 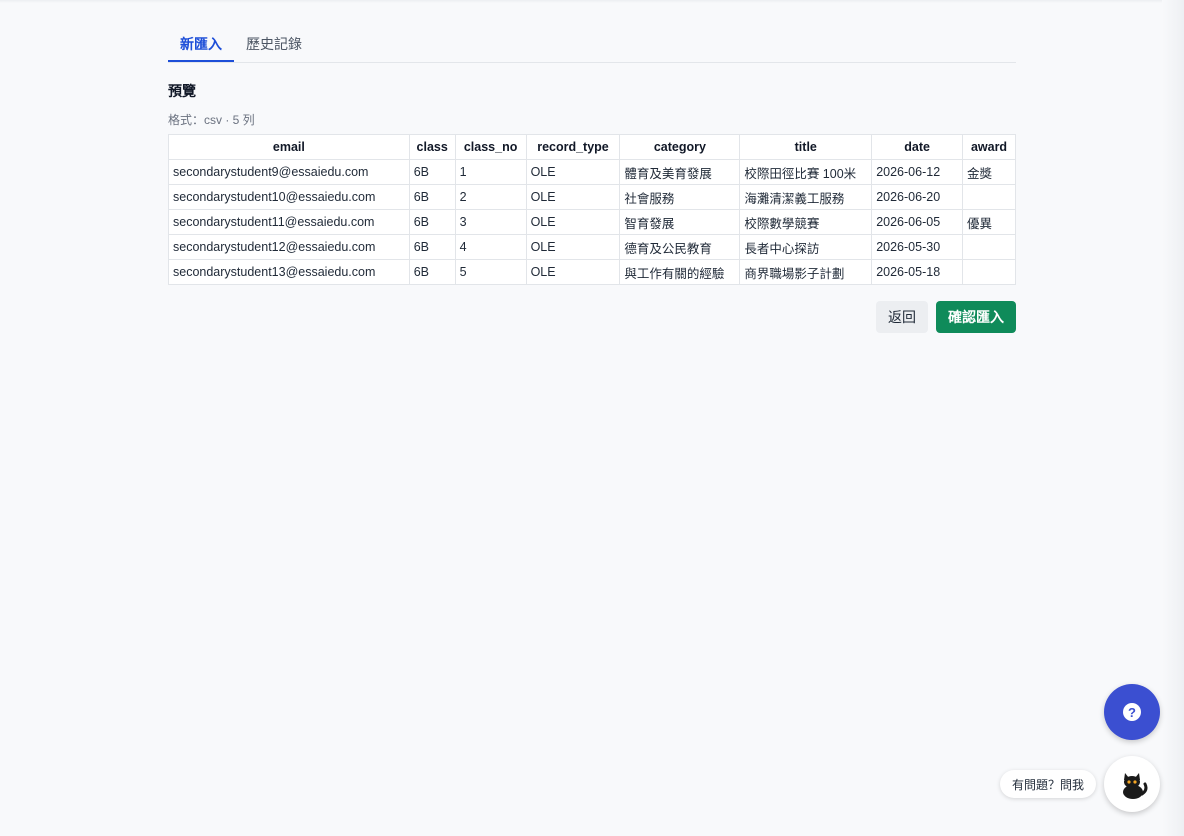 What do you see at coordinates (976, 317) in the screenshot?
I see `confirm-import-button: 確認匯入` at bounding box center [976, 317].